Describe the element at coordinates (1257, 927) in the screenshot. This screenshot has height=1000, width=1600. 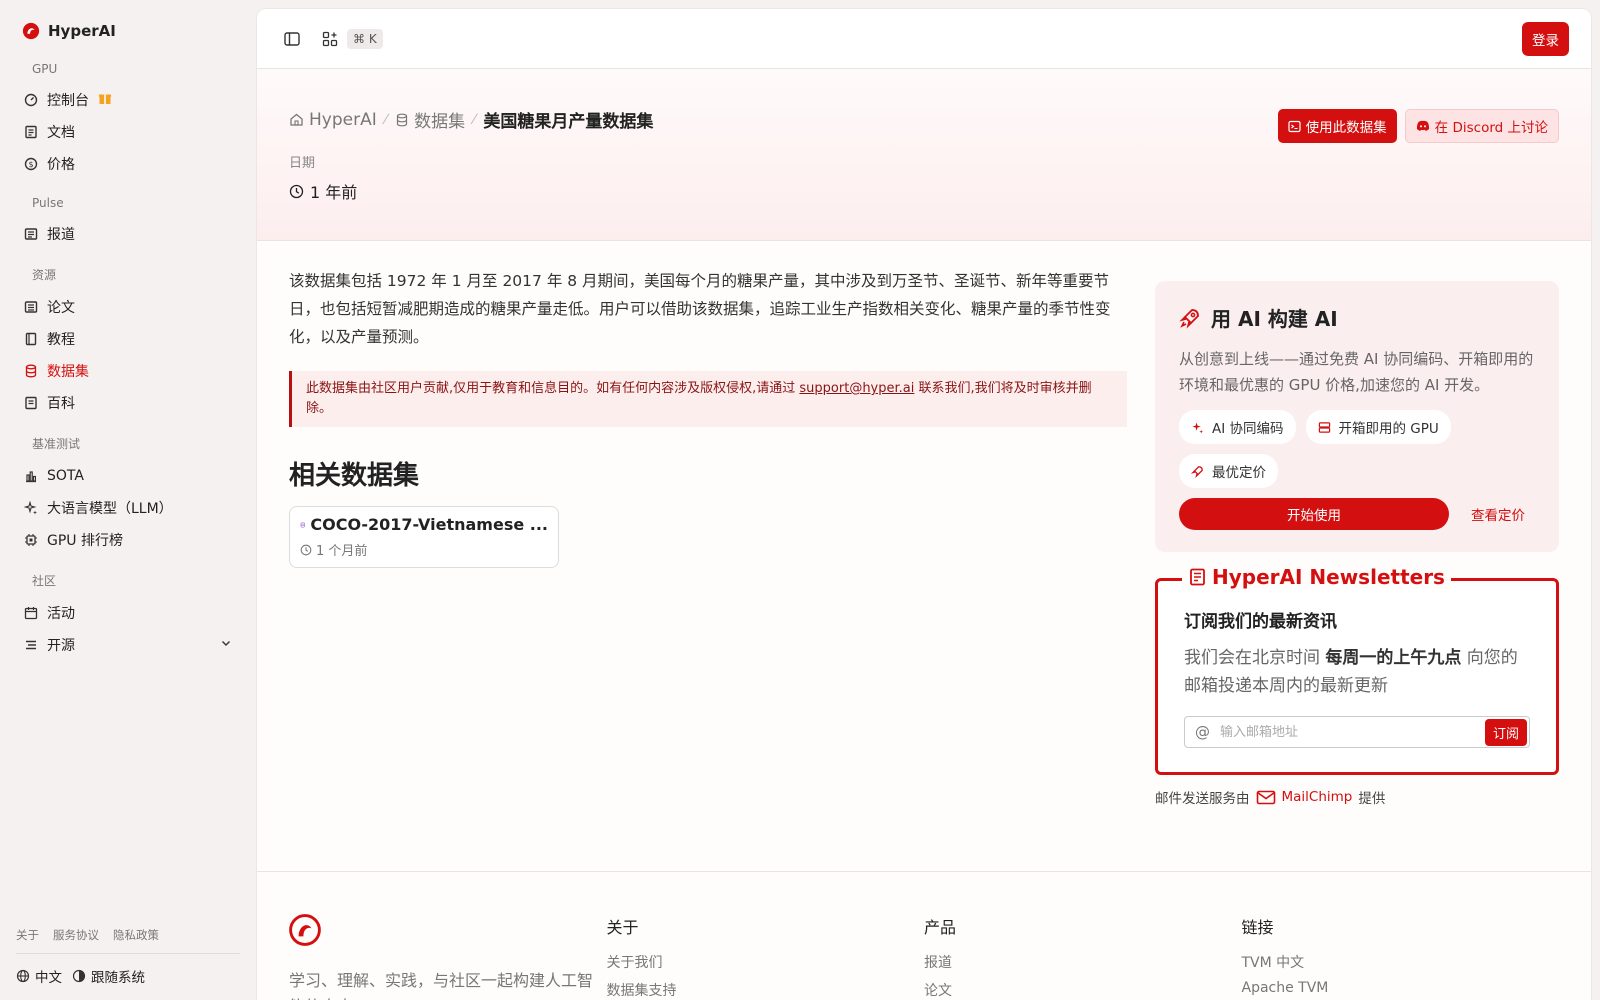
I see `footer-column-title: 链接` at that location.